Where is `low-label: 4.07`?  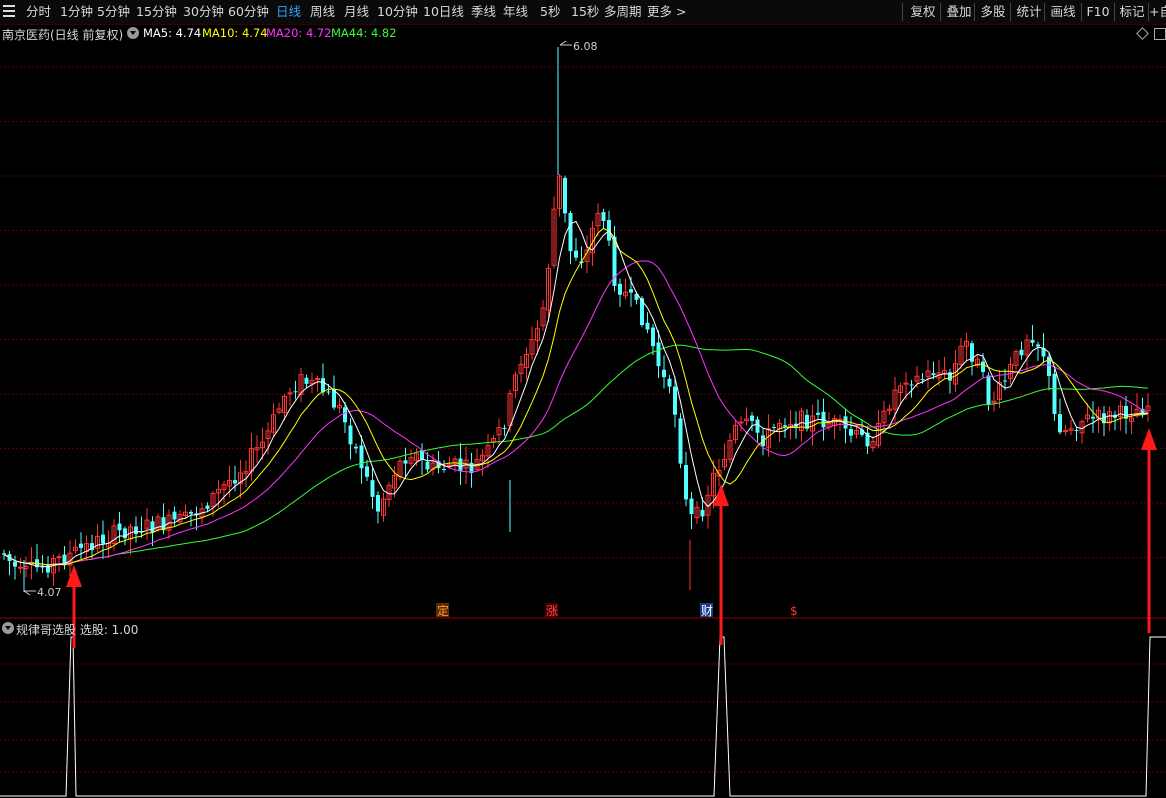
low-label: 4.07 is located at coordinates (49, 592).